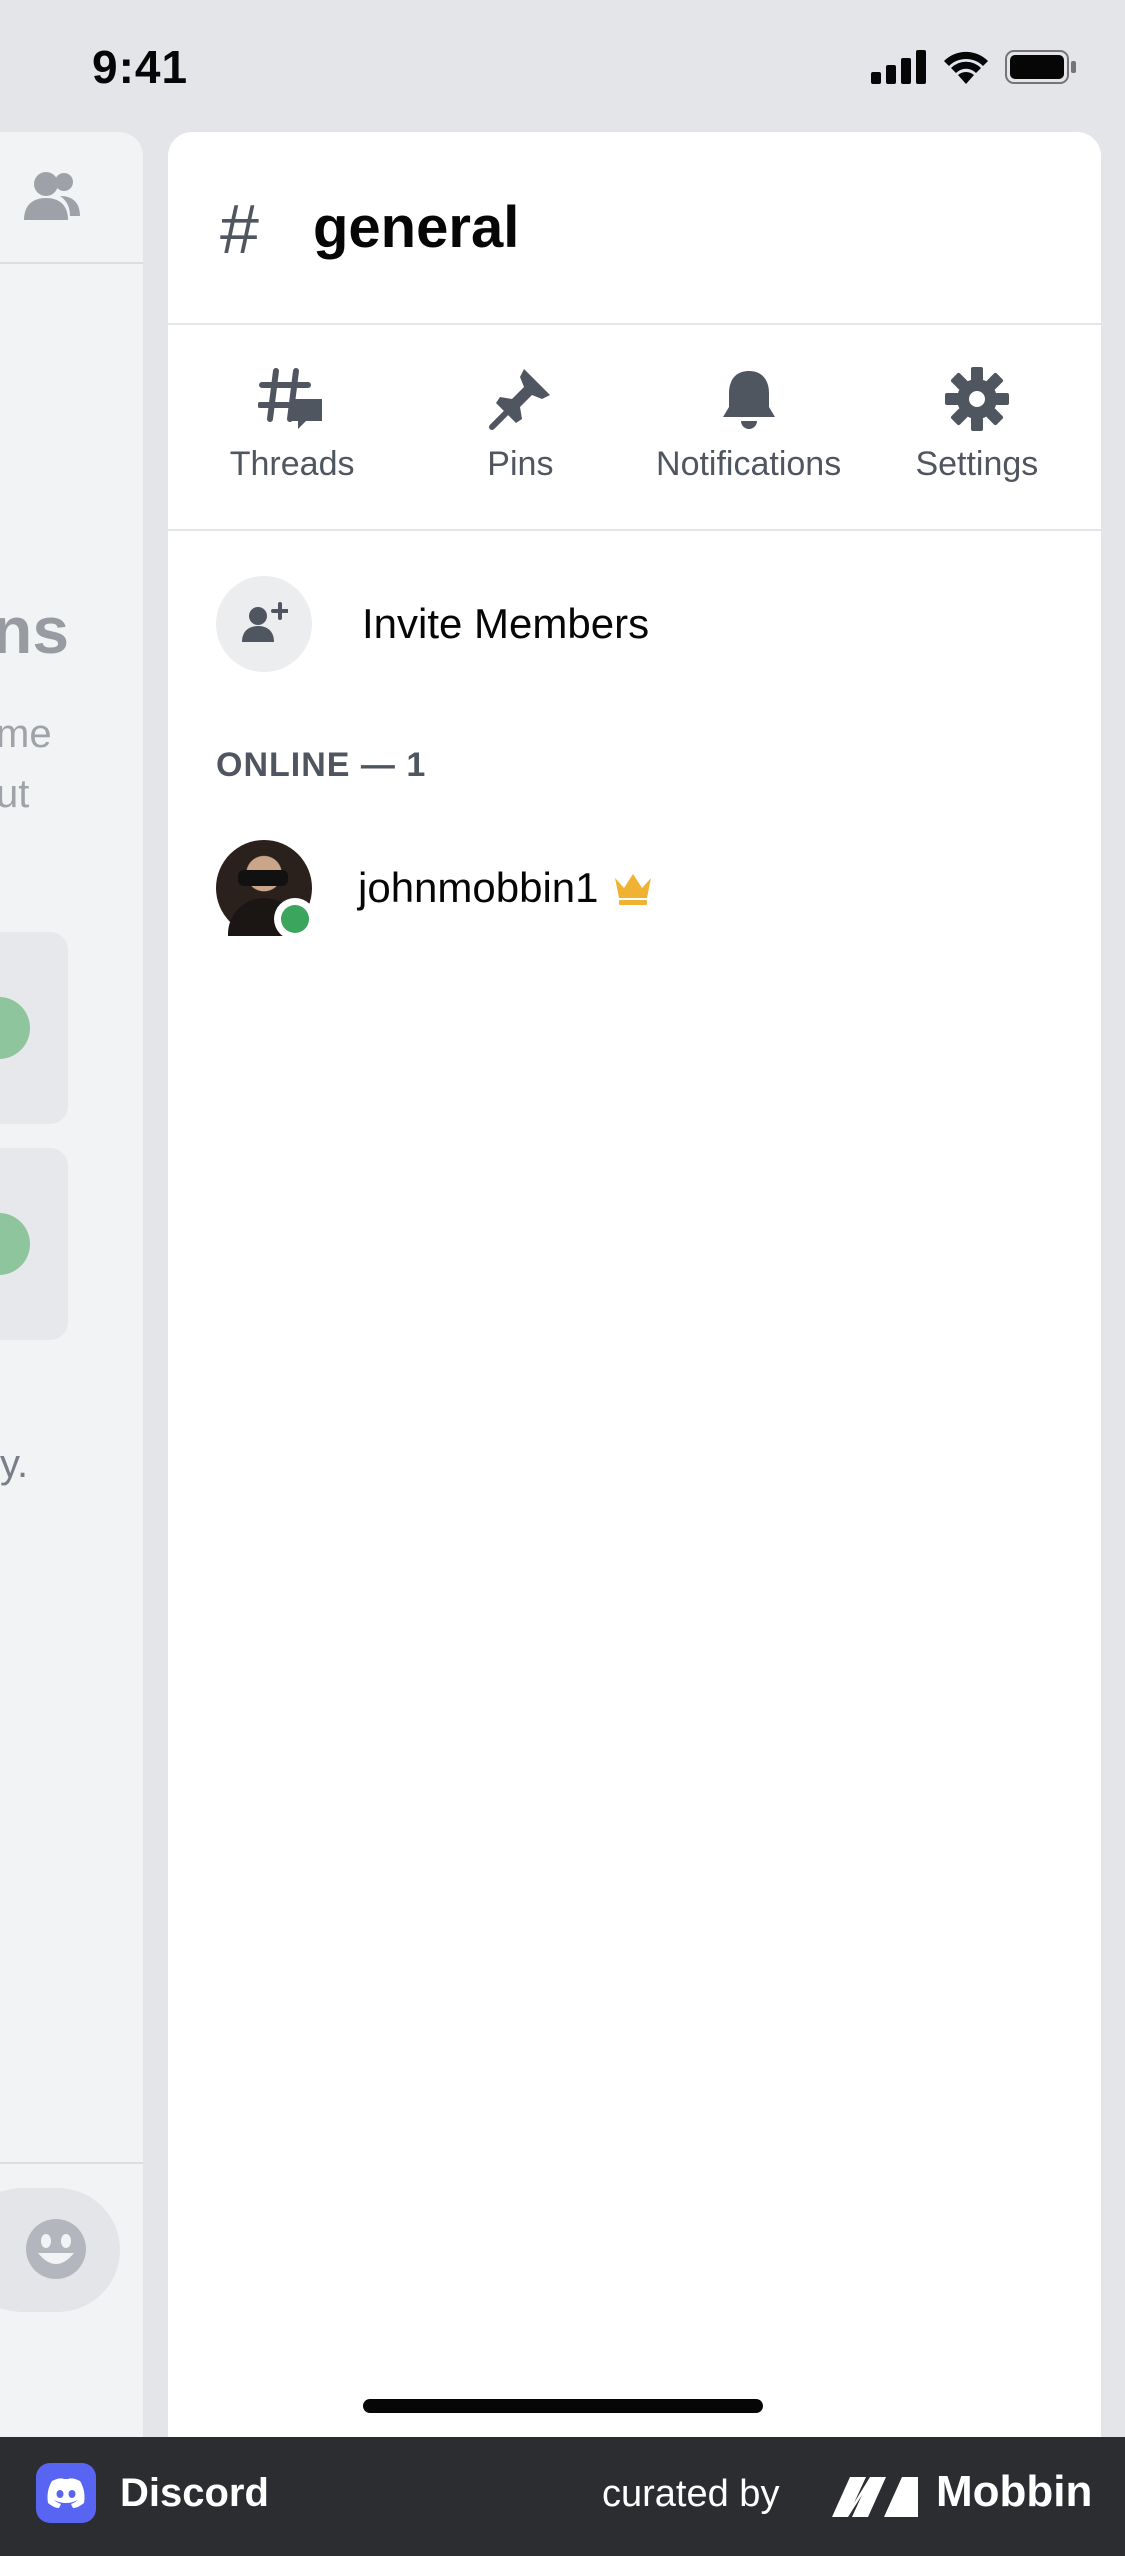 The image size is (1125, 2556). What do you see at coordinates (35, 630) in the screenshot?
I see `background-heading-fragment: ns` at bounding box center [35, 630].